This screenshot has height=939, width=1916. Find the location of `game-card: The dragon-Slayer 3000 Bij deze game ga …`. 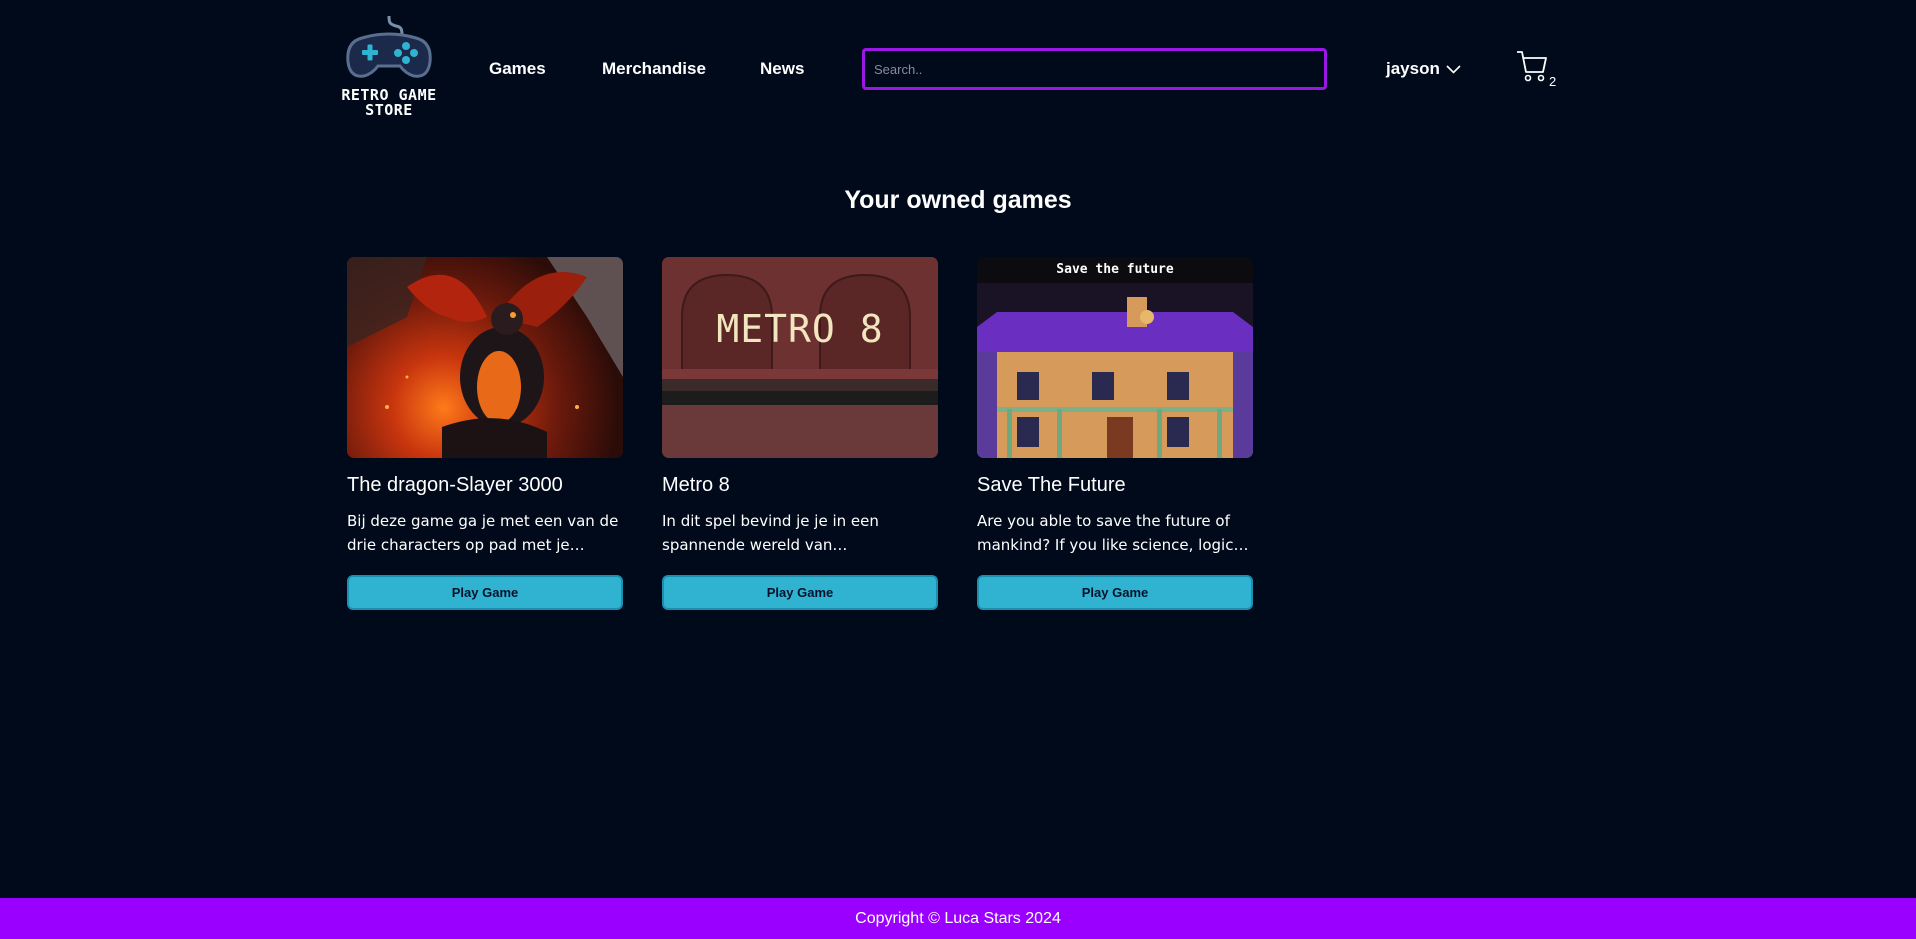

game-card: The dragon-Slayer 3000 Bij deze game ga … is located at coordinates (485, 433).